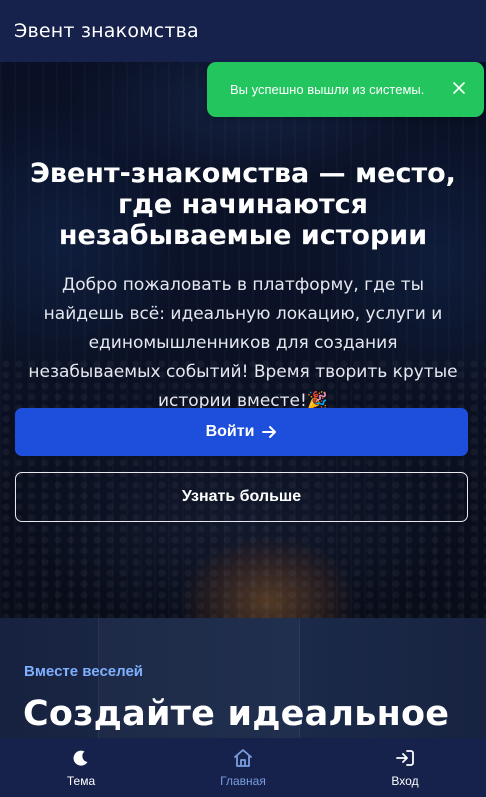 This screenshot has width=486, height=797. What do you see at coordinates (106, 31) in the screenshot?
I see `app-title: Эвент знакомства` at bounding box center [106, 31].